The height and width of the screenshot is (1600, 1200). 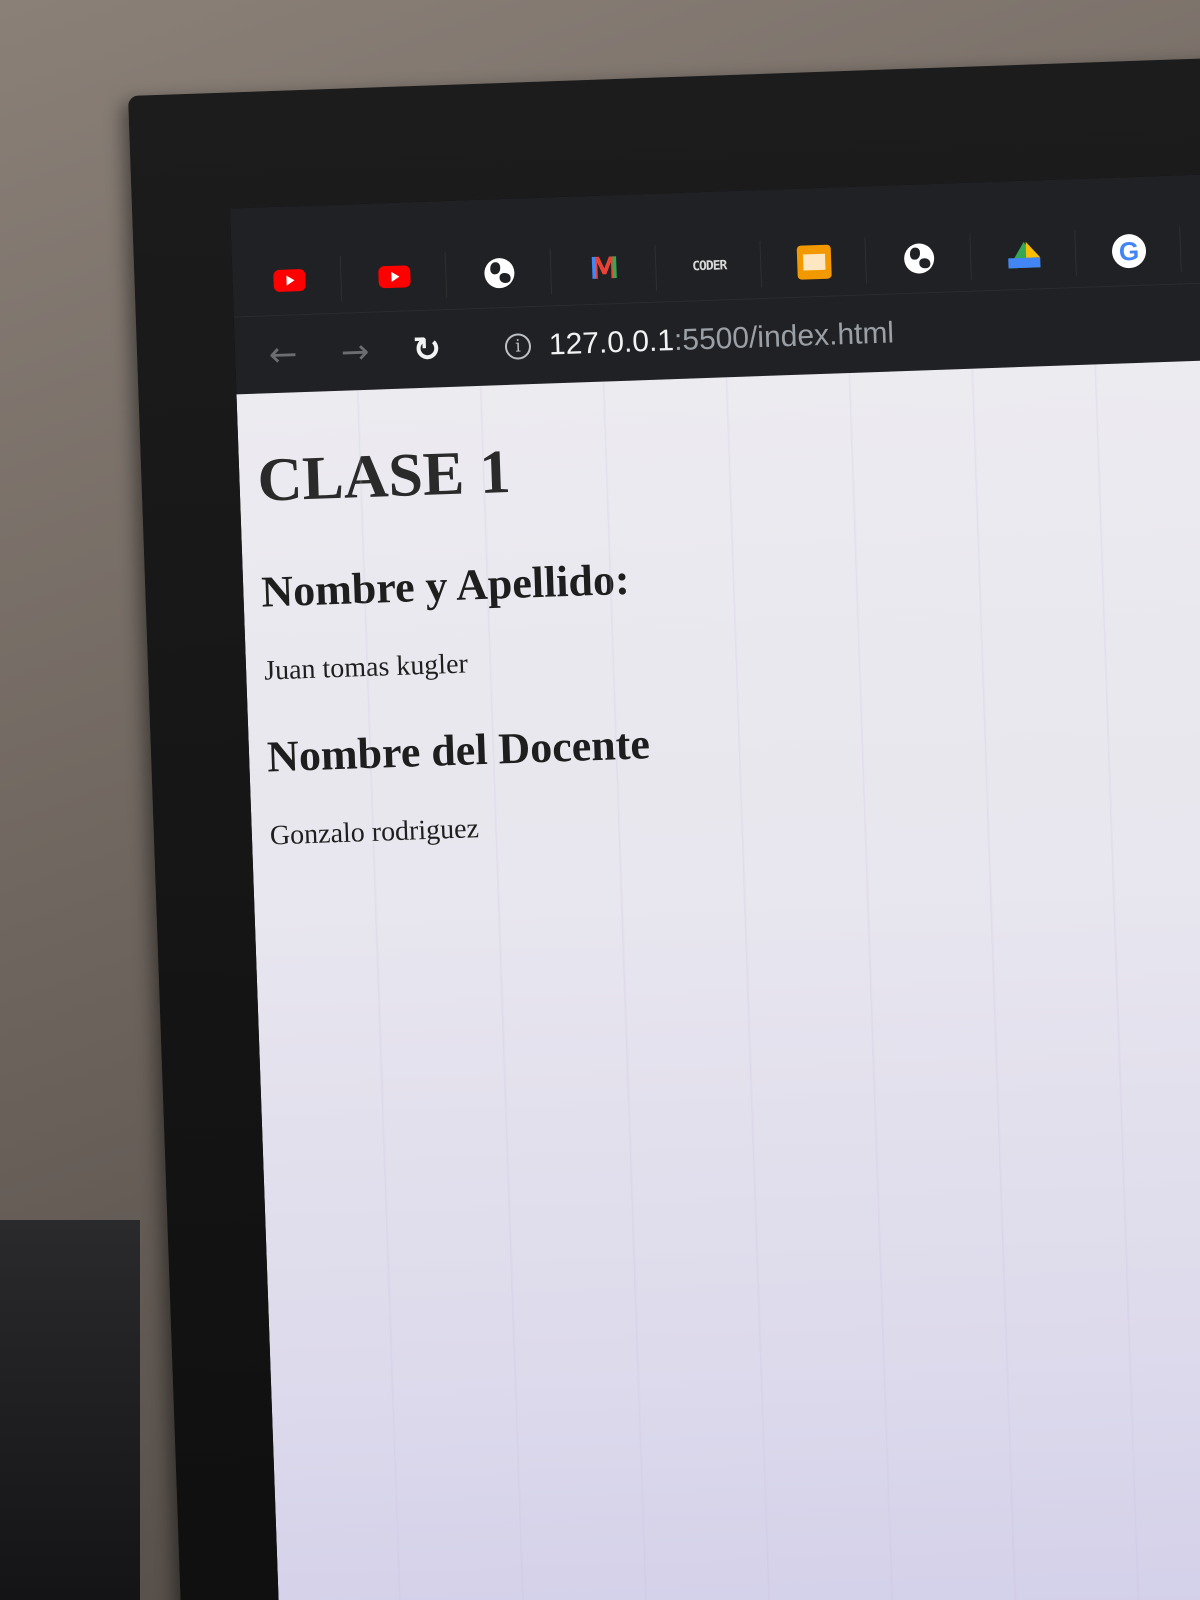 I want to click on teacher-name-text: Gonzalo rodriguez, so click(x=374, y=832).